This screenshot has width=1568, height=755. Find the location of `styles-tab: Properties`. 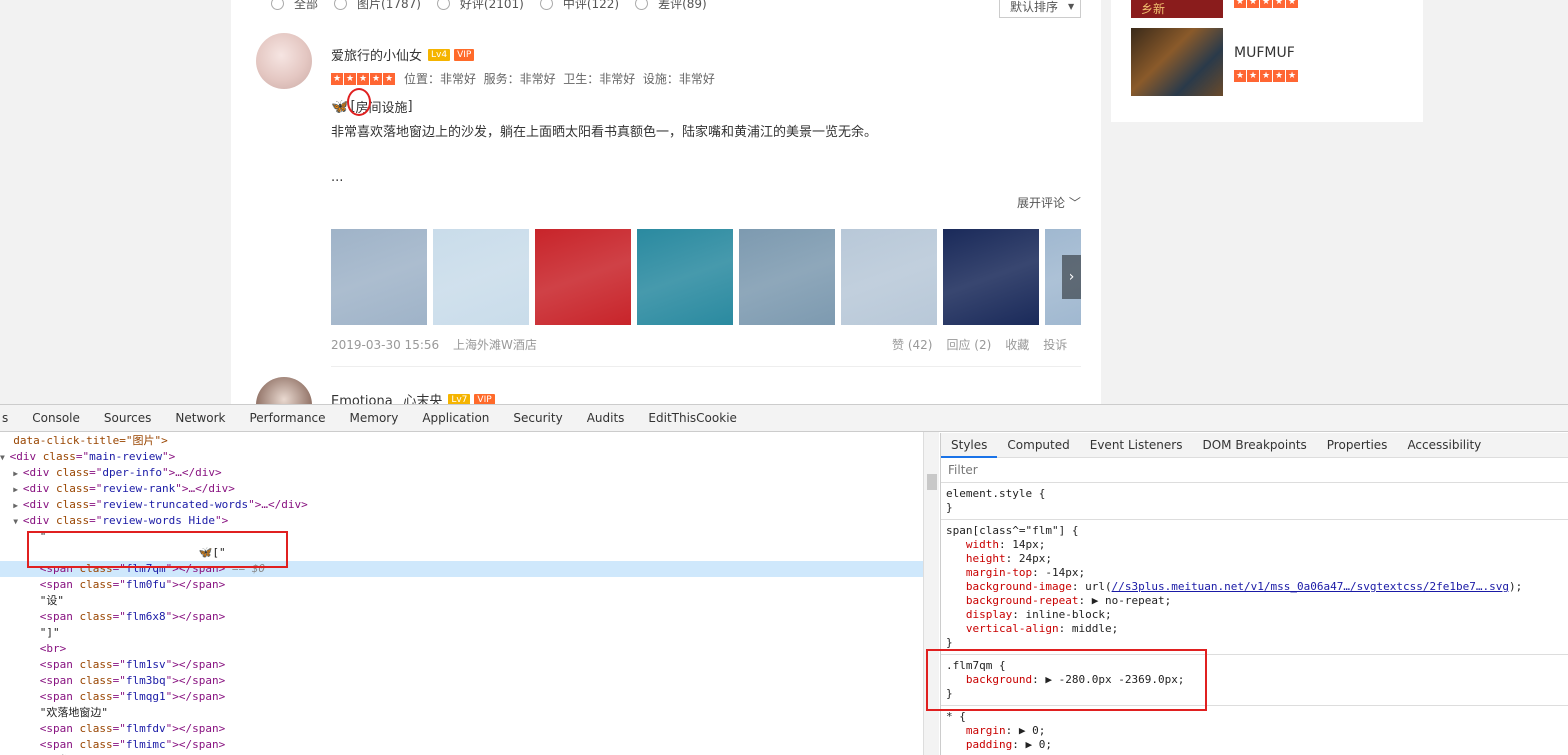

styles-tab: Properties is located at coordinates (1357, 445).